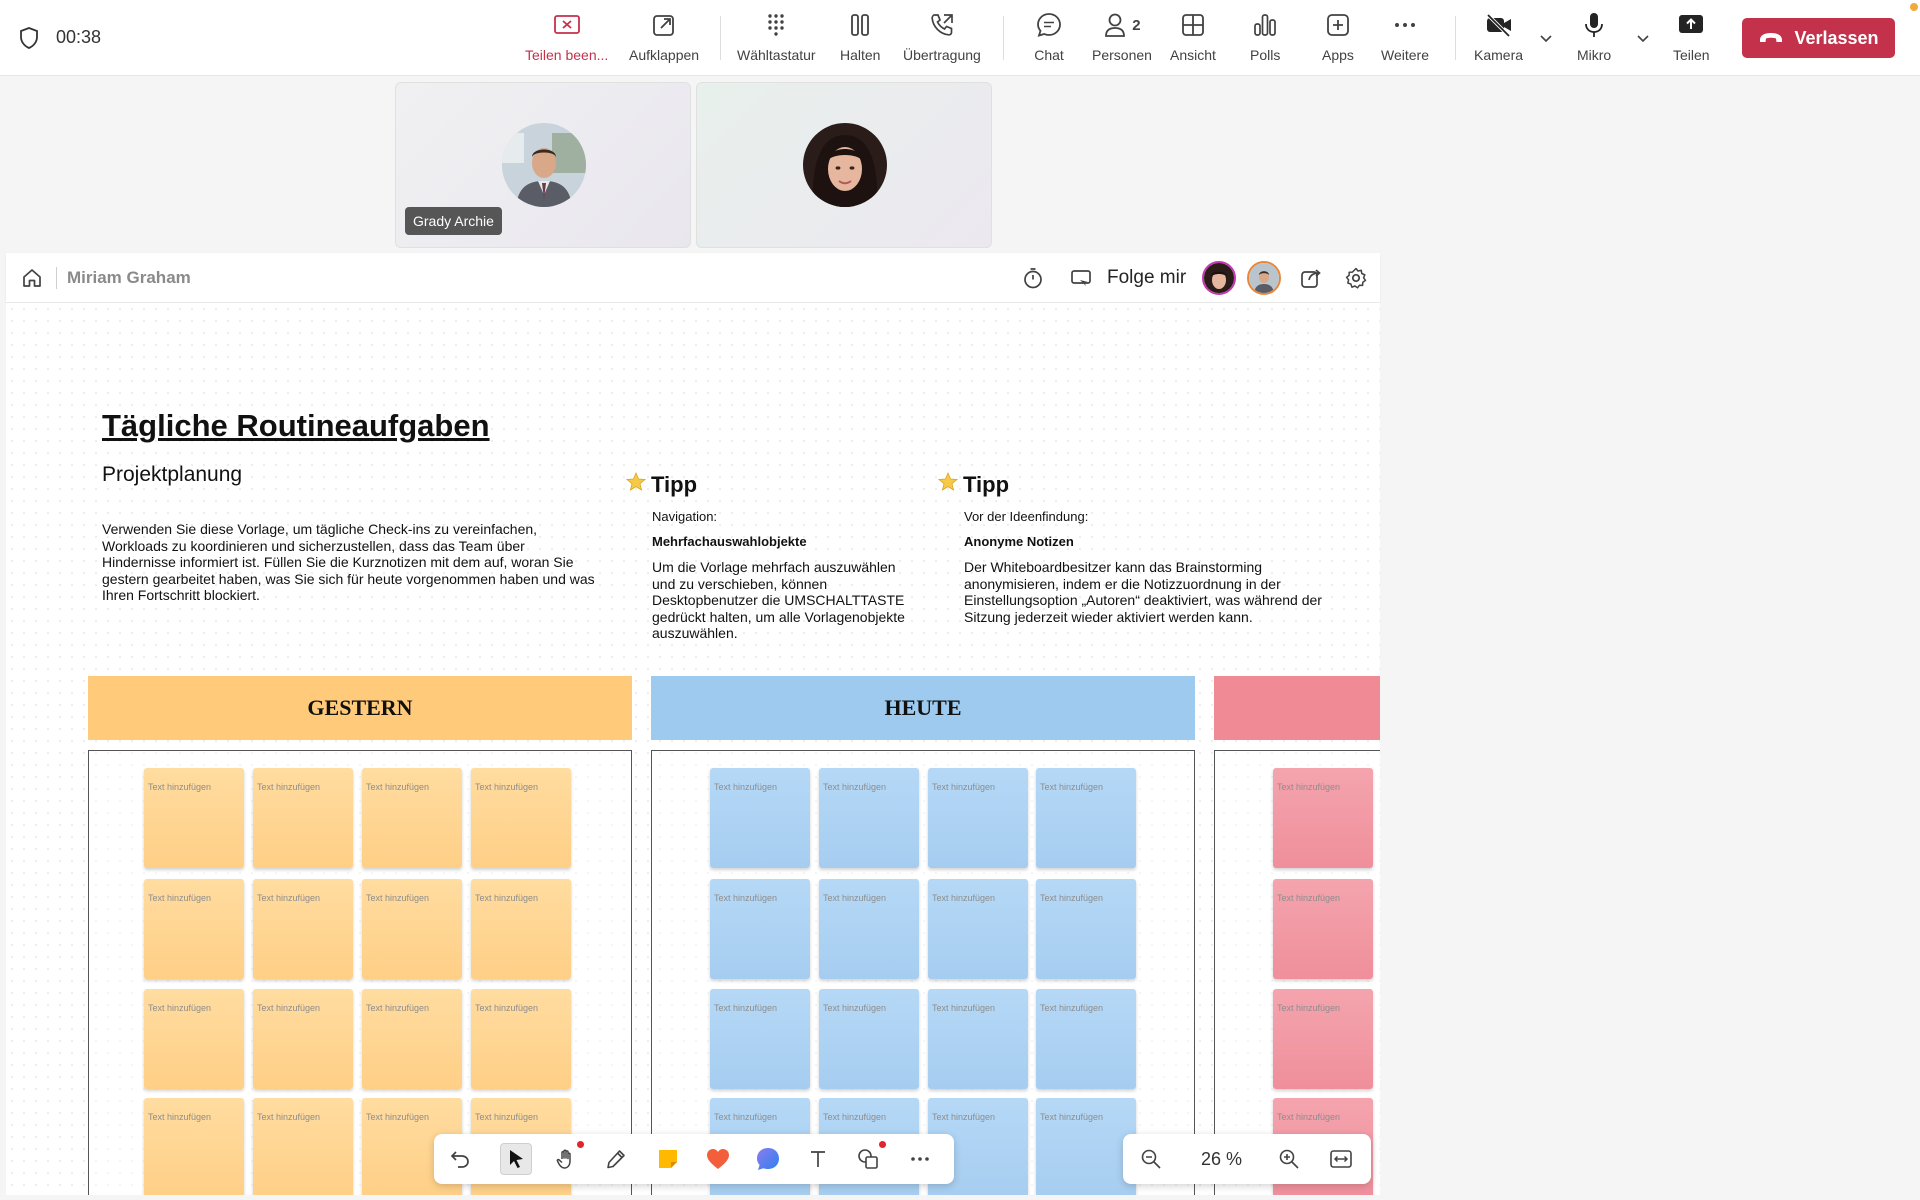 The height and width of the screenshot is (1200, 1920). What do you see at coordinates (32, 278) in the screenshot?
I see `home-icon` at bounding box center [32, 278].